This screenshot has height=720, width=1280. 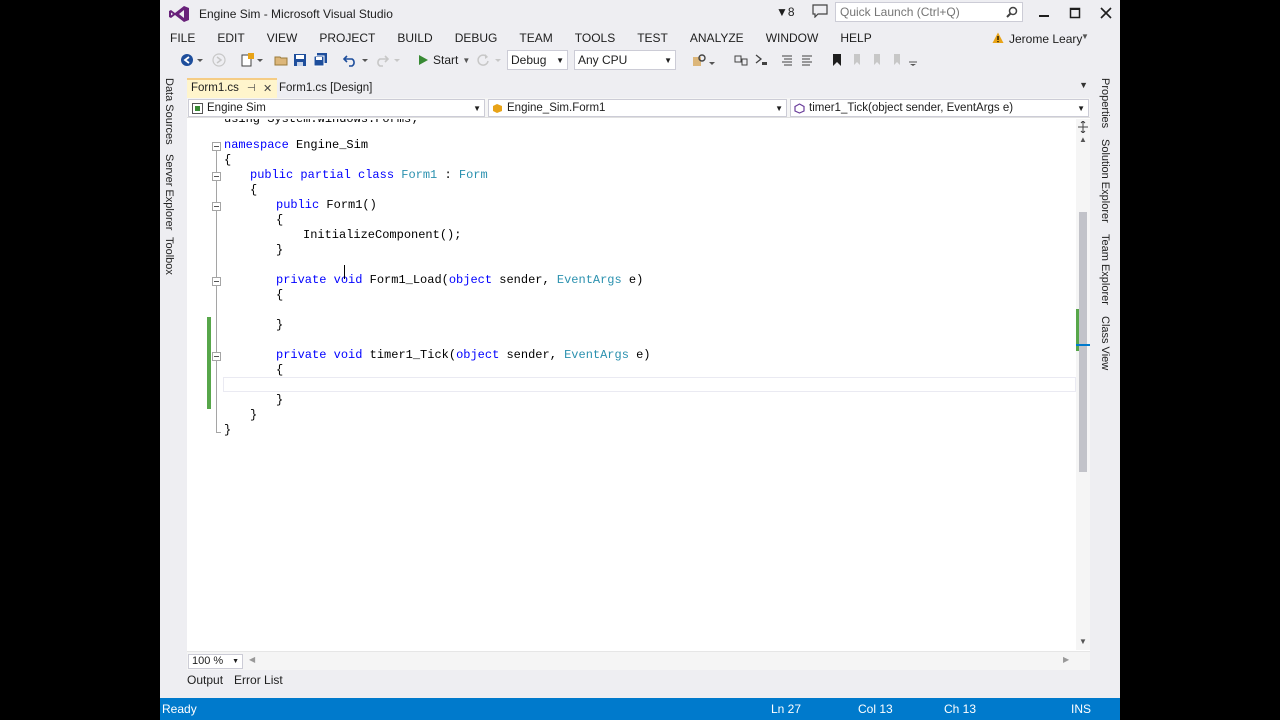 I want to click on bottom-tool-tabs: Output Error List, so click(x=235, y=684).